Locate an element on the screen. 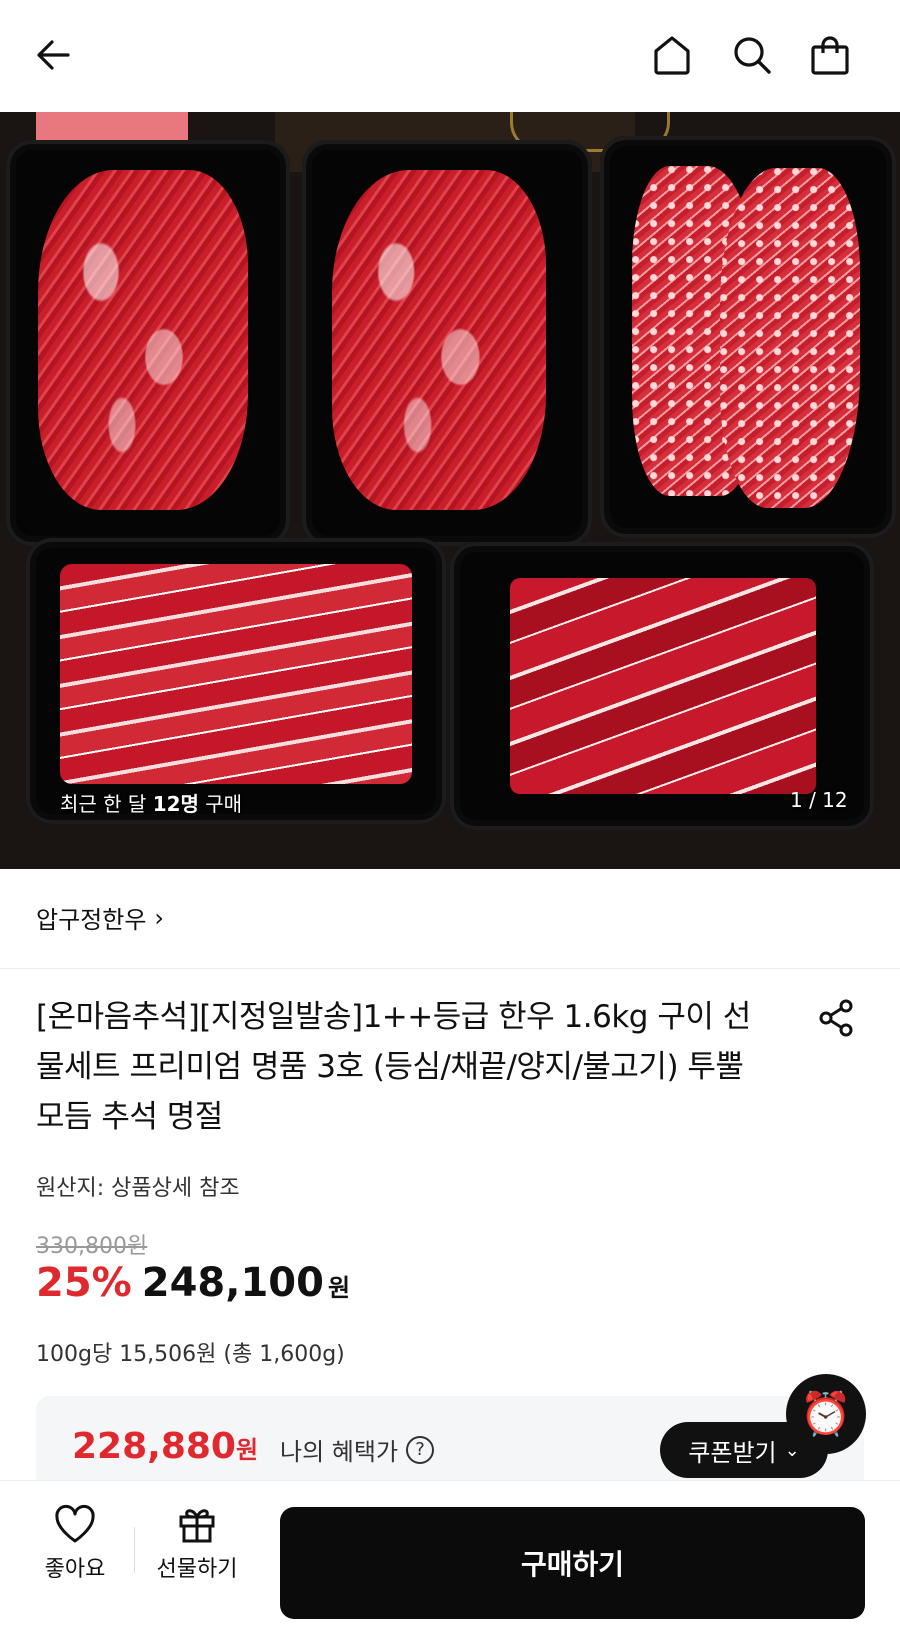 This screenshot has height=1631, width=900. price-unit: 원 is located at coordinates (339, 1288).